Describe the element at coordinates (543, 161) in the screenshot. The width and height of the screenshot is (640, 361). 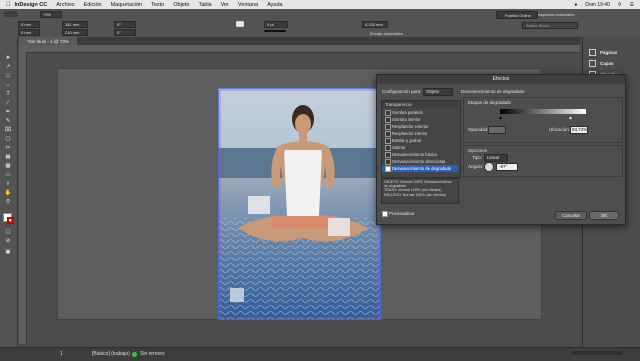
I see `options-group: Opciones Tipo: Lineal Ángulo: -87°` at that location.